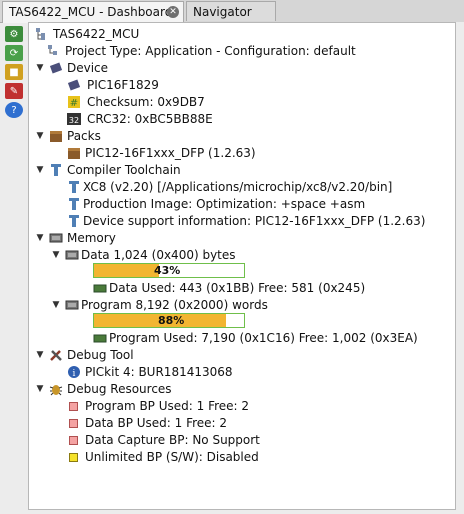 The width and height of the screenshot is (464, 514). I want to click on close-icon: ✕, so click(173, 12).